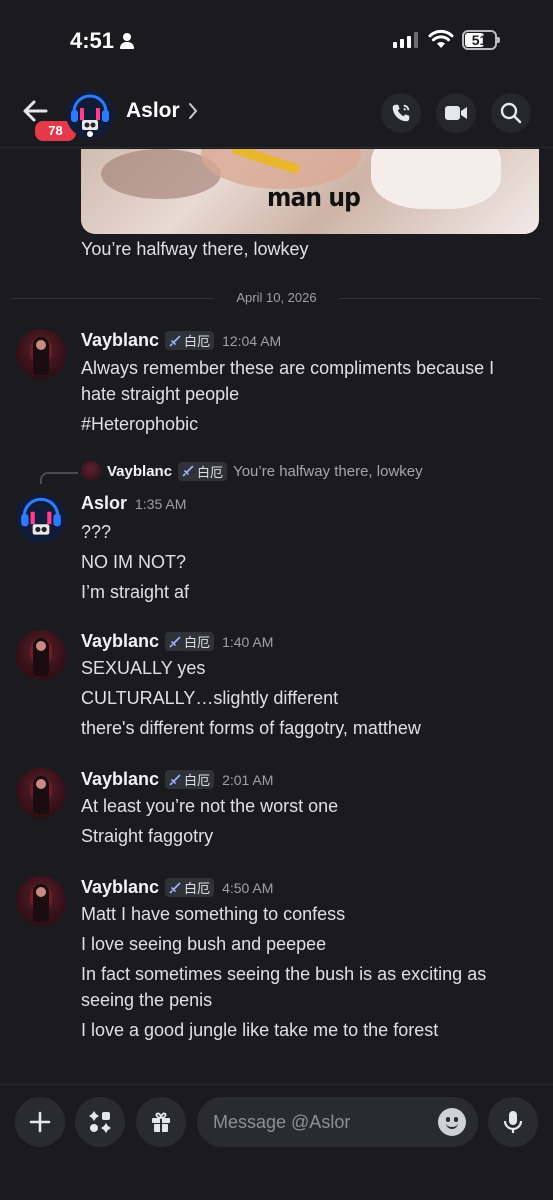 This screenshot has height=1200, width=553. What do you see at coordinates (134, 562) in the screenshot?
I see `message-text: NO IM NOT?` at bounding box center [134, 562].